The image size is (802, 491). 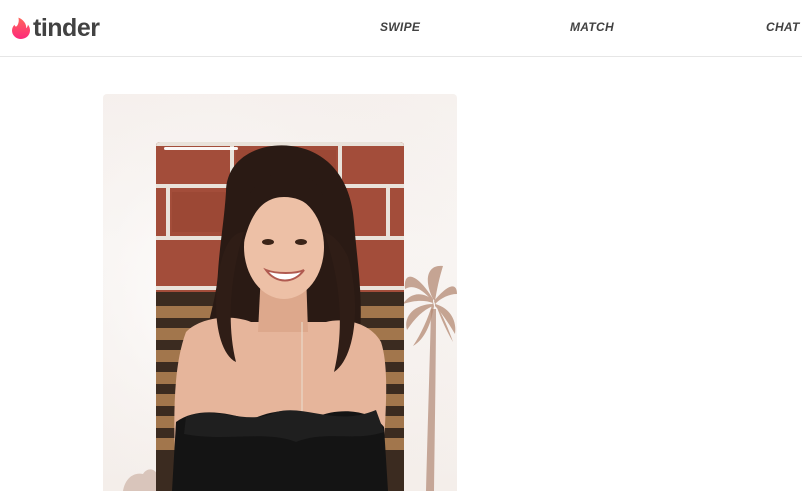 I want to click on top-navigation-bar: tinder SWIPE MATCH CHAT, so click(x=401, y=28).